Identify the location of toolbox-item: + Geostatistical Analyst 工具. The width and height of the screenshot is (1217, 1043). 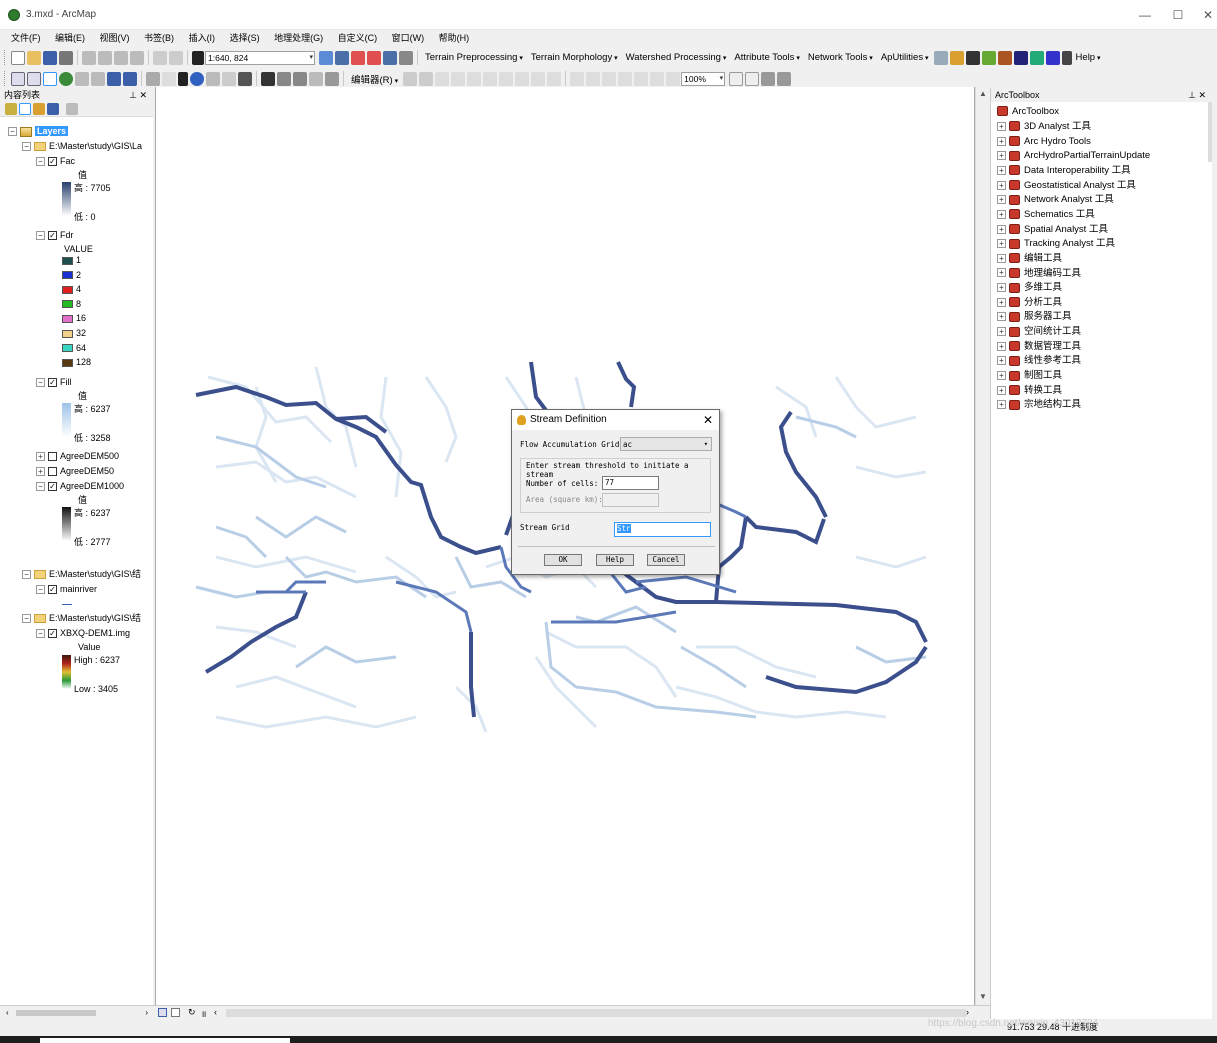
(1066, 186).